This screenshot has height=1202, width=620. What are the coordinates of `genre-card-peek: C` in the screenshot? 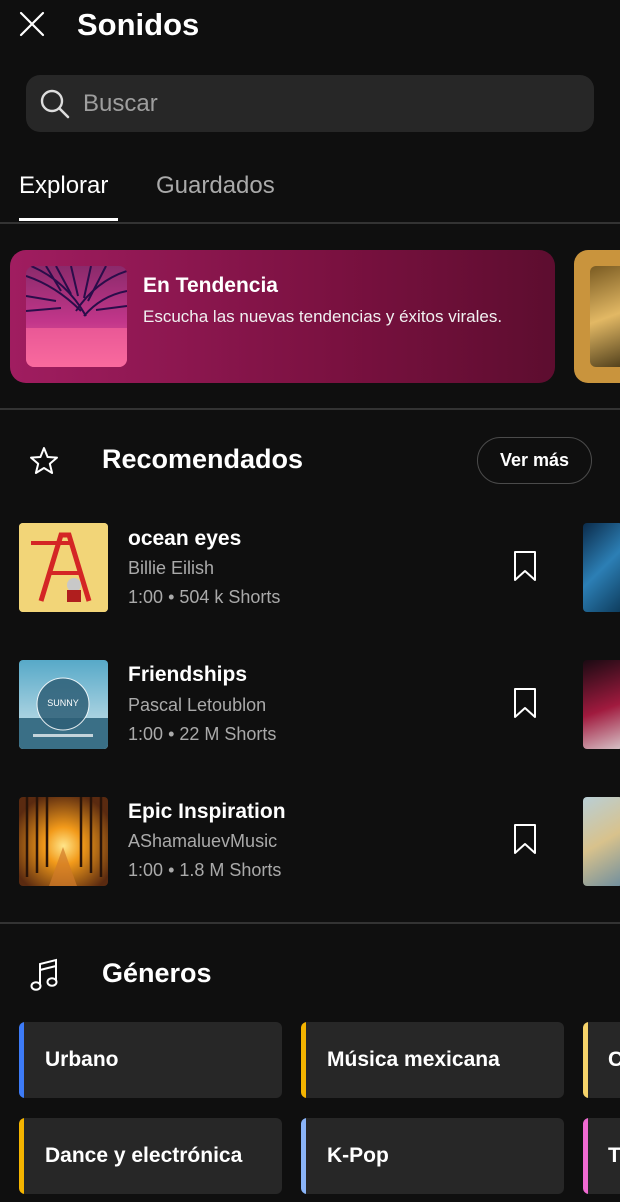 It's located at (601, 1060).